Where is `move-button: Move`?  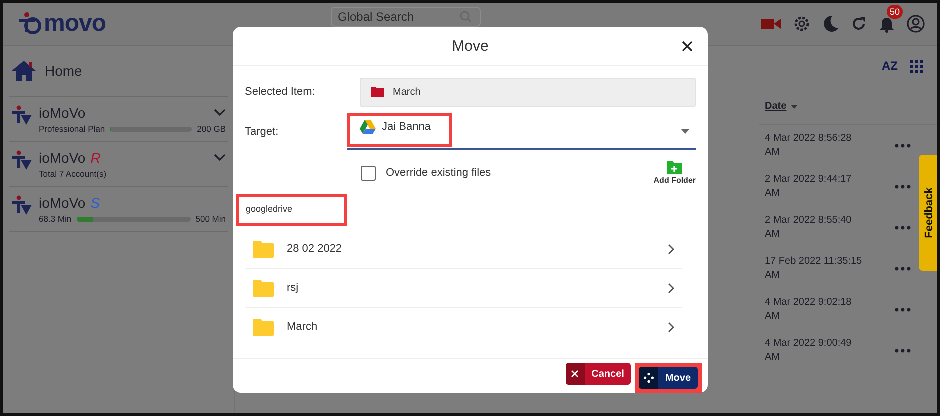
move-button: Move is located at coordinates (668, 378).